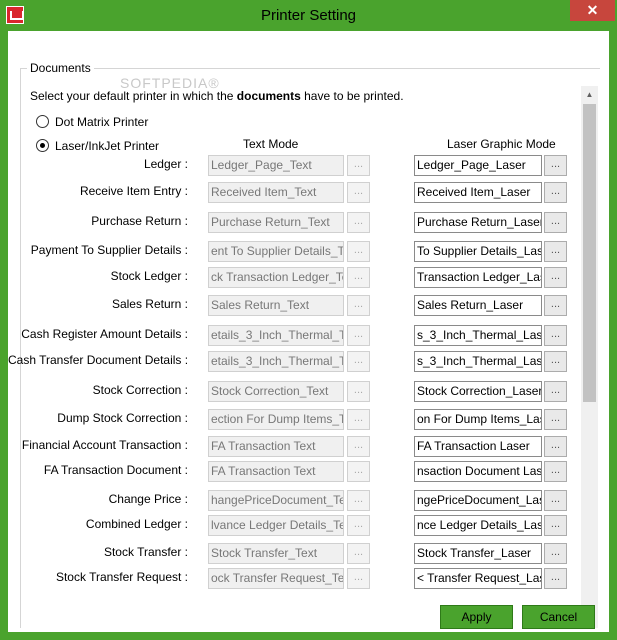 The image size is (617, 640). What do you see at coordinates (276, 251) in the screenshot?
I see `text-mode-field: ent To Supplier Details_Text` at bounding box center [276, 251].